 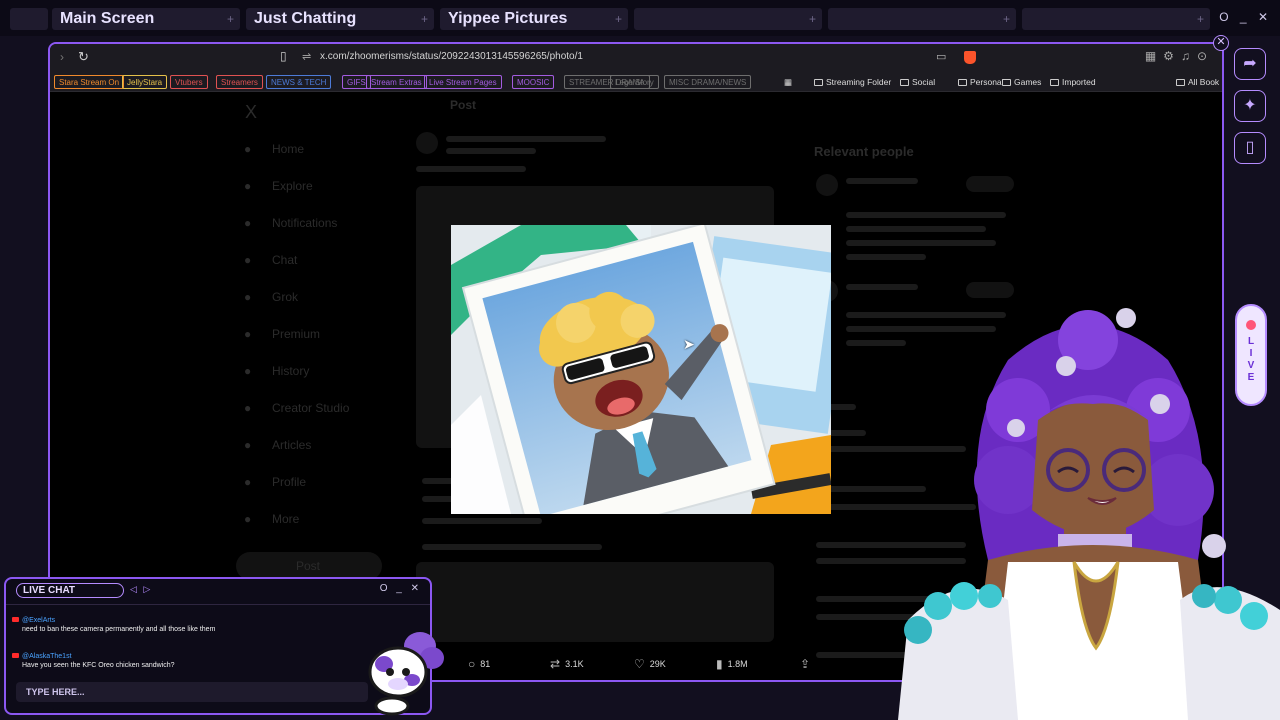 I want to click on x-nav-item: History, so click(x=290, y=371).